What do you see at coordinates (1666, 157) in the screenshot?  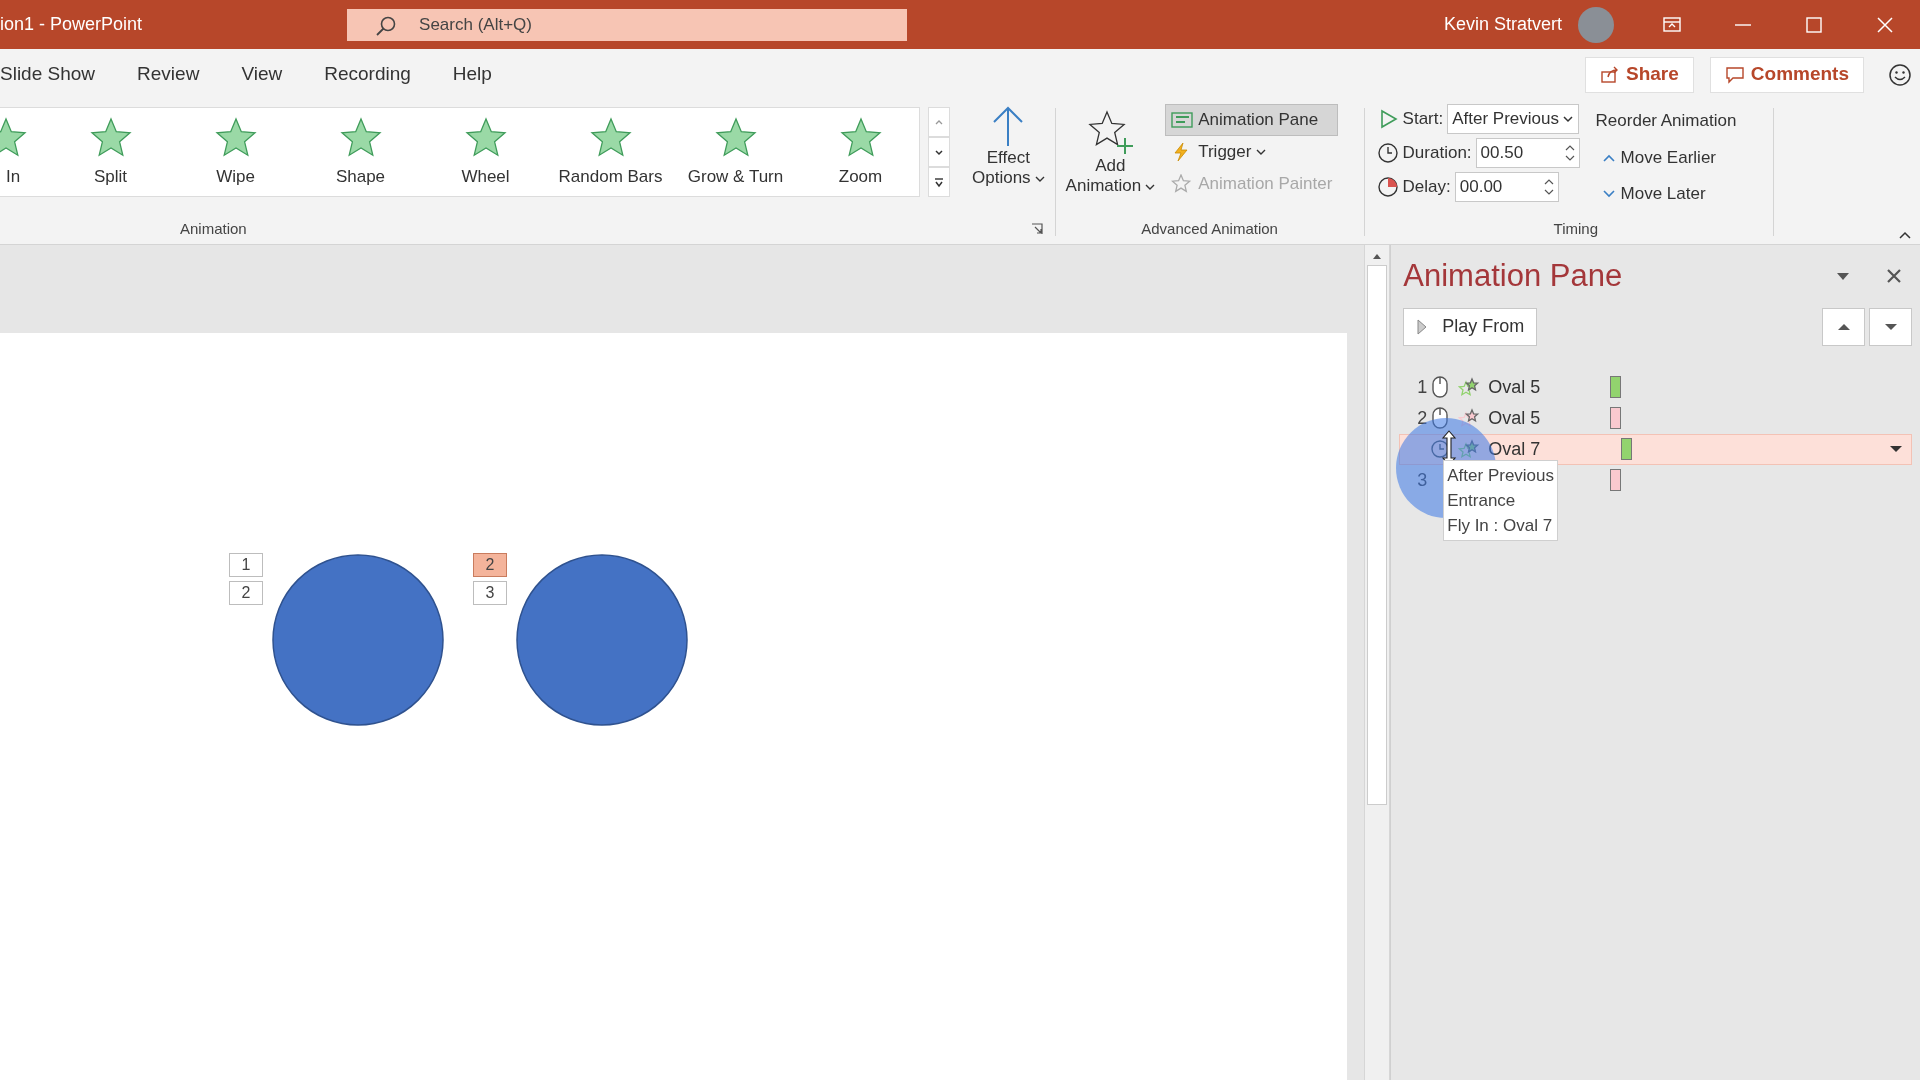 I see `move-earlier-button: Move Earlier` at bounding box center [1666, 157].